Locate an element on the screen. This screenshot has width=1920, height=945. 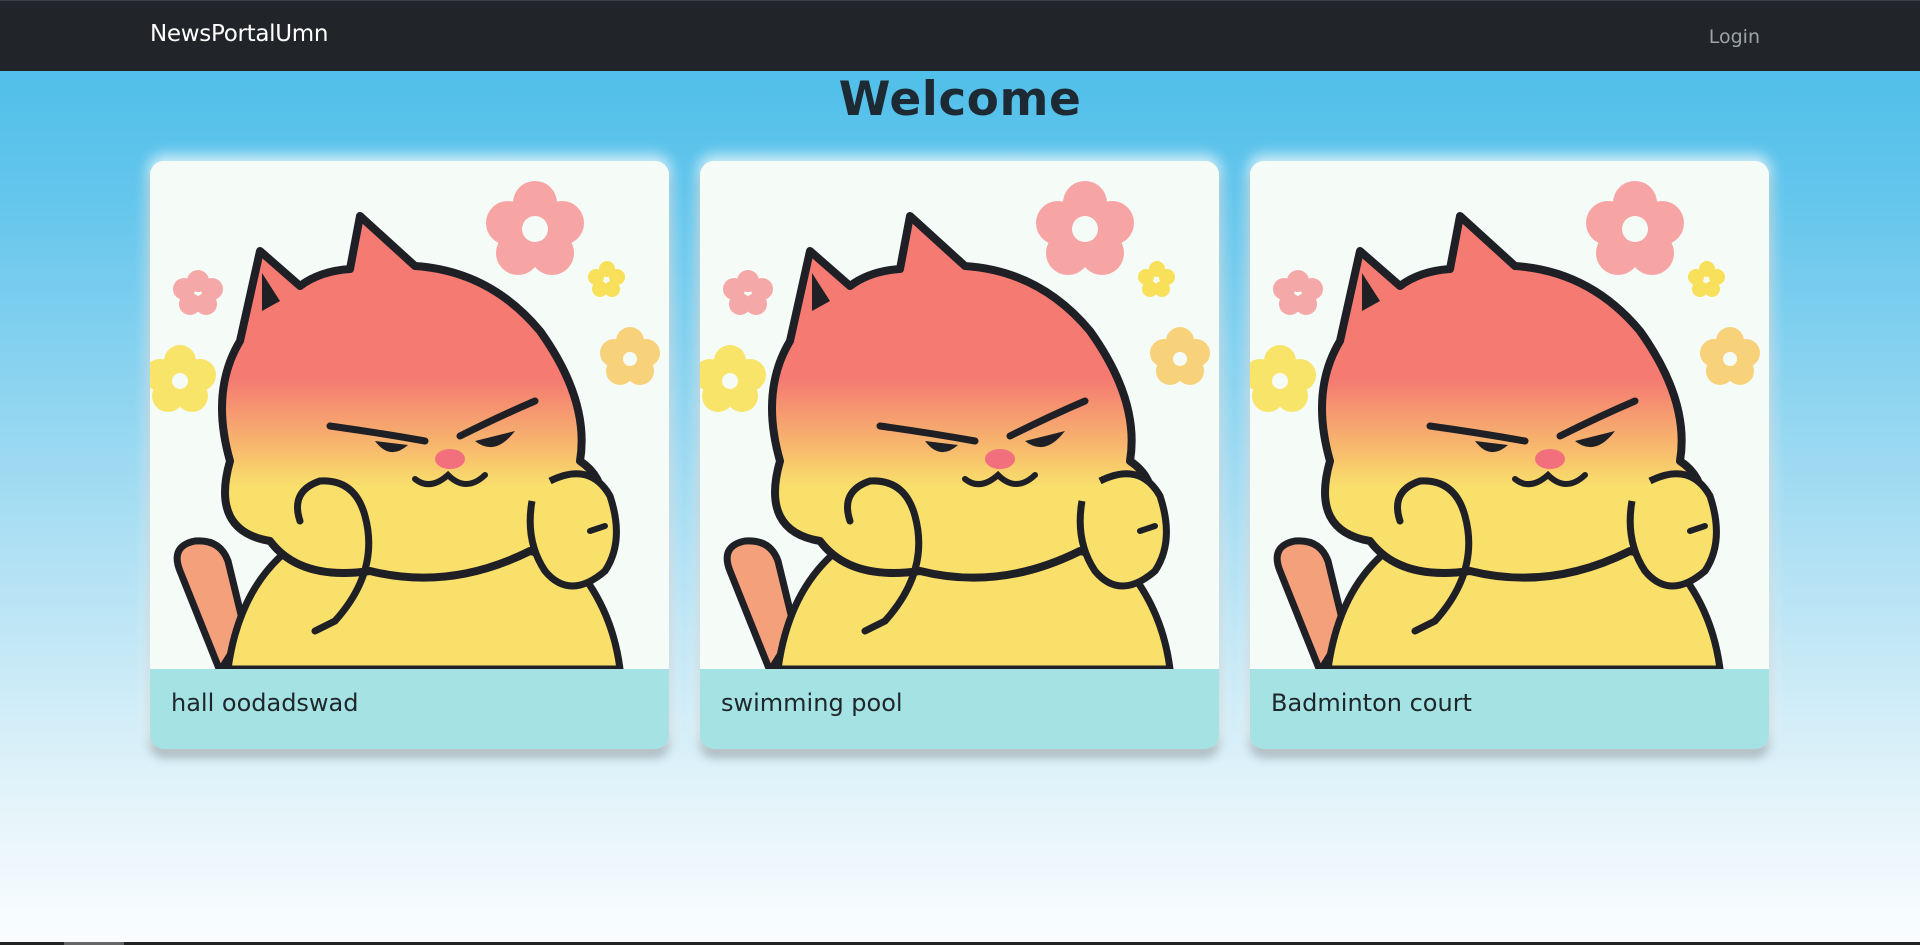
card-title: hall oodadswad is located at coordinates (265, 703).